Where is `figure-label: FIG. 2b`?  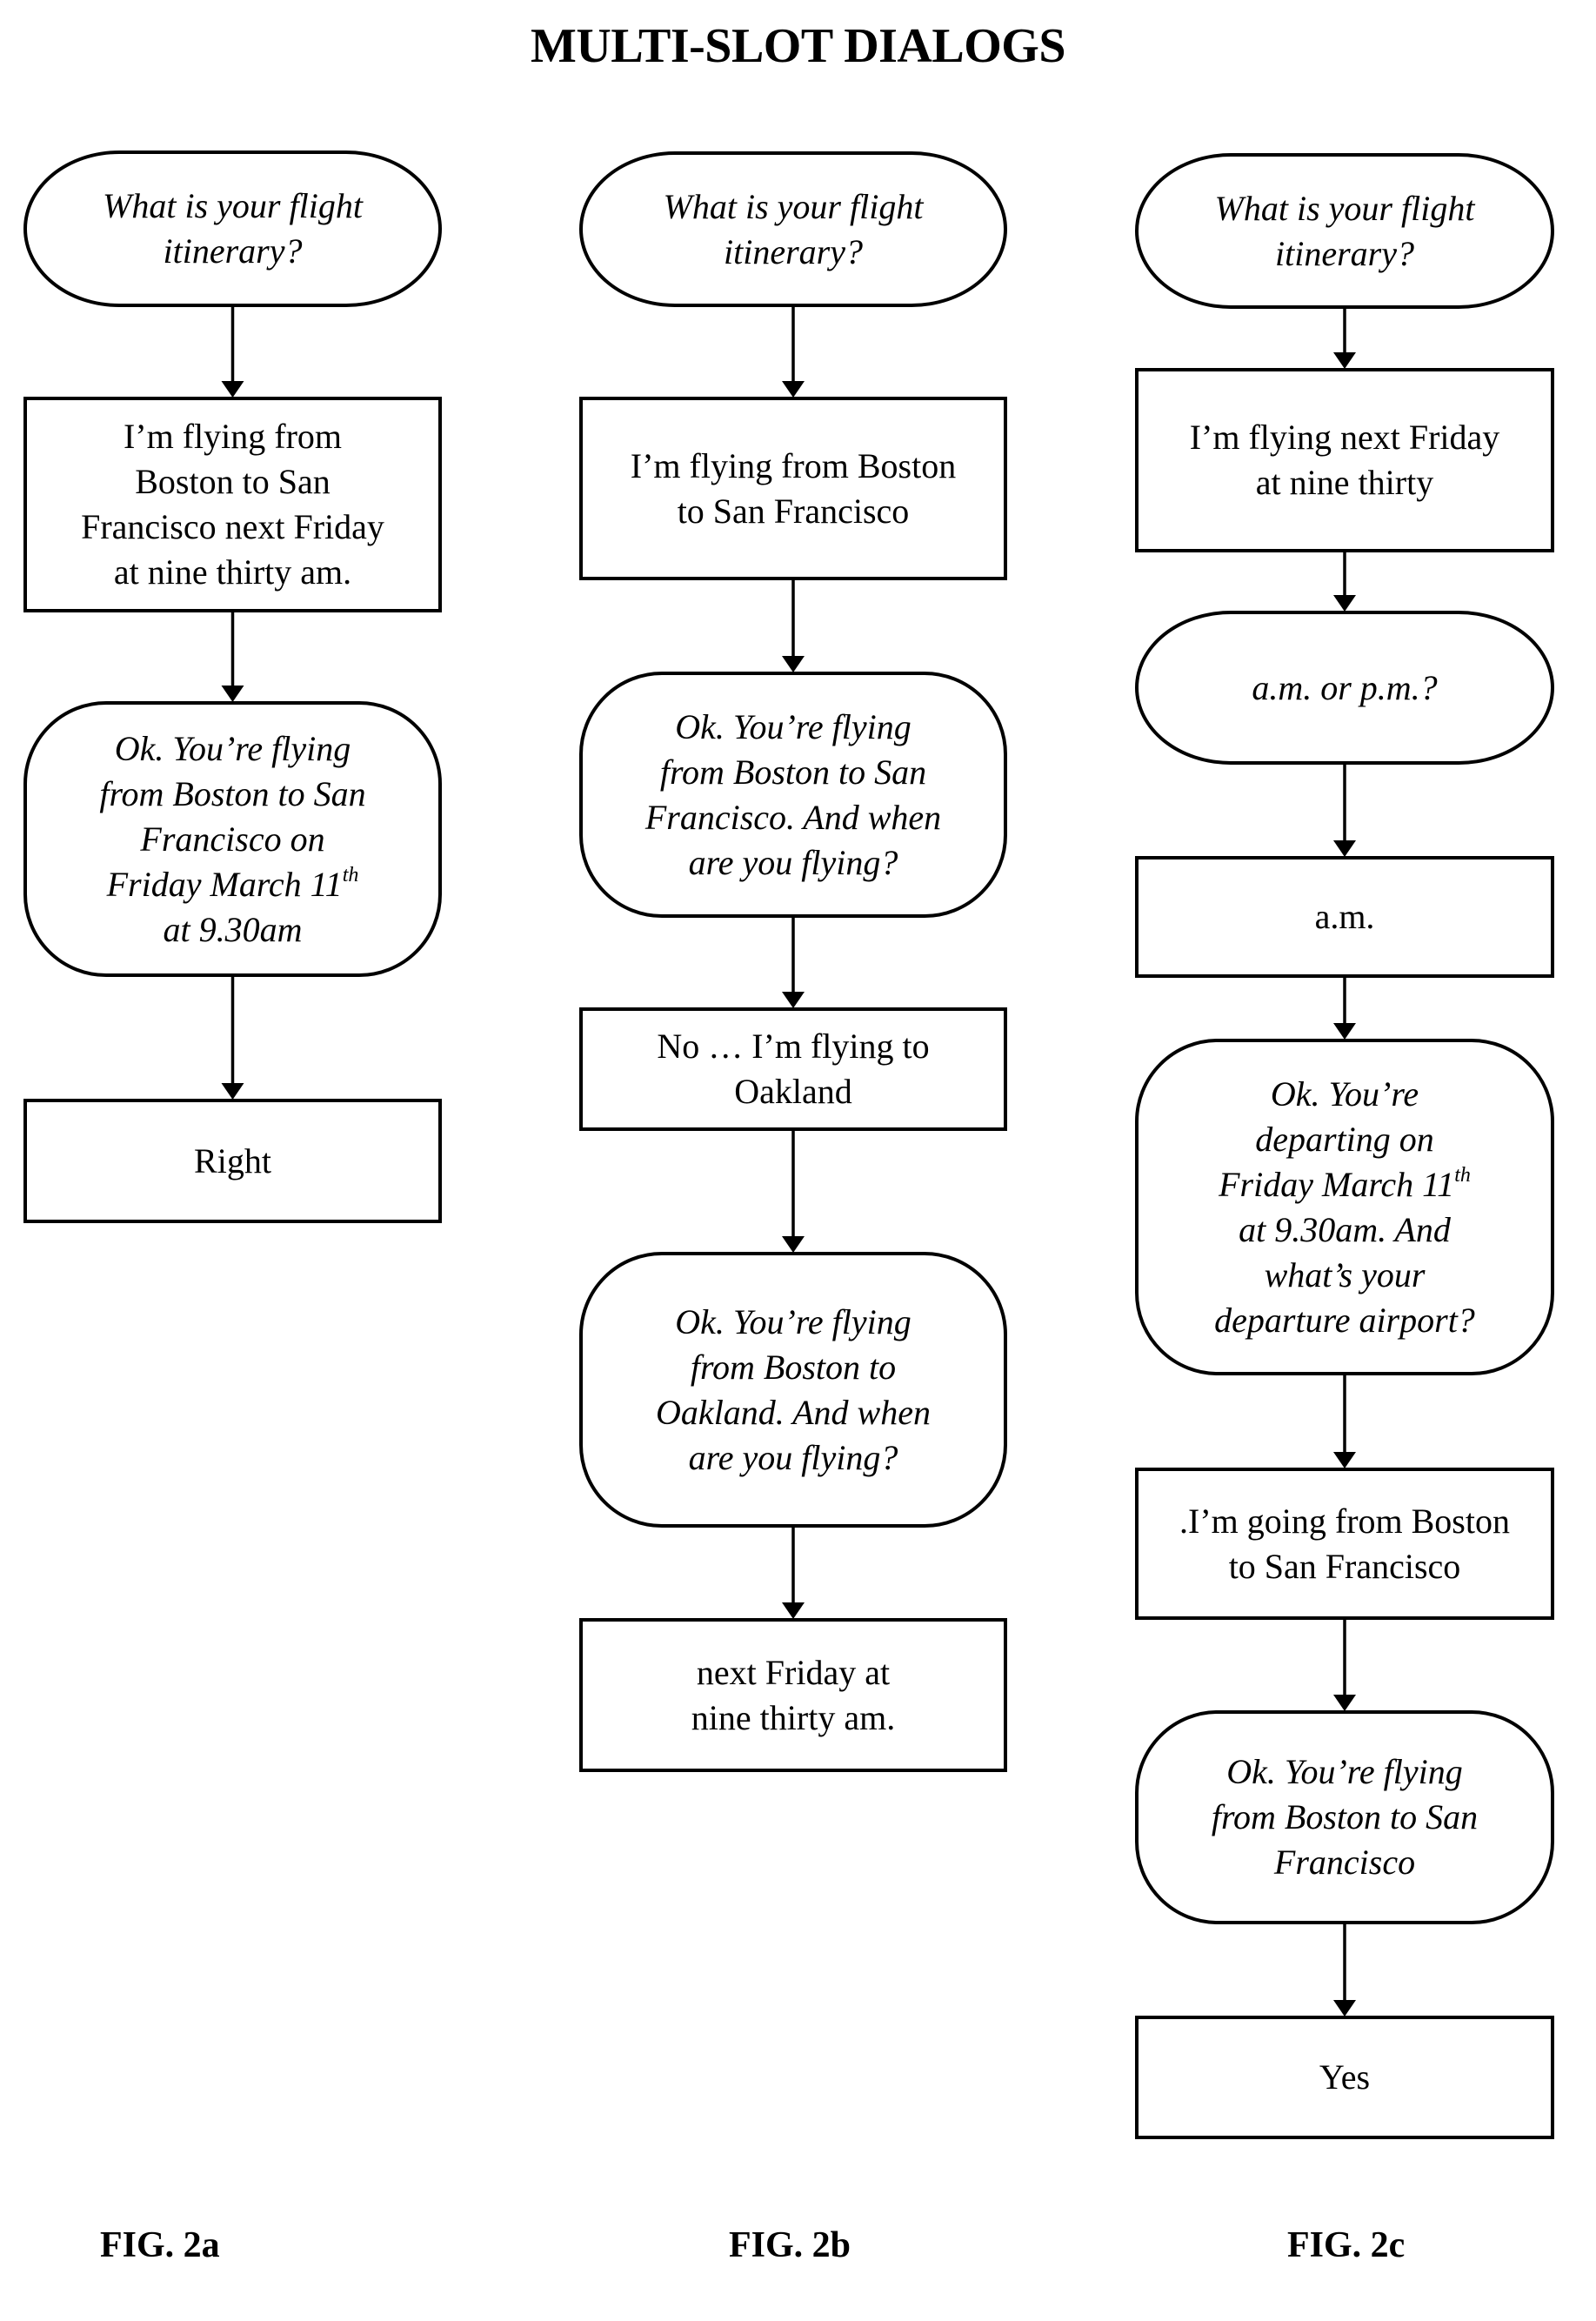 figure-label: FIG. 2b is located at coordinates (790, 2245).